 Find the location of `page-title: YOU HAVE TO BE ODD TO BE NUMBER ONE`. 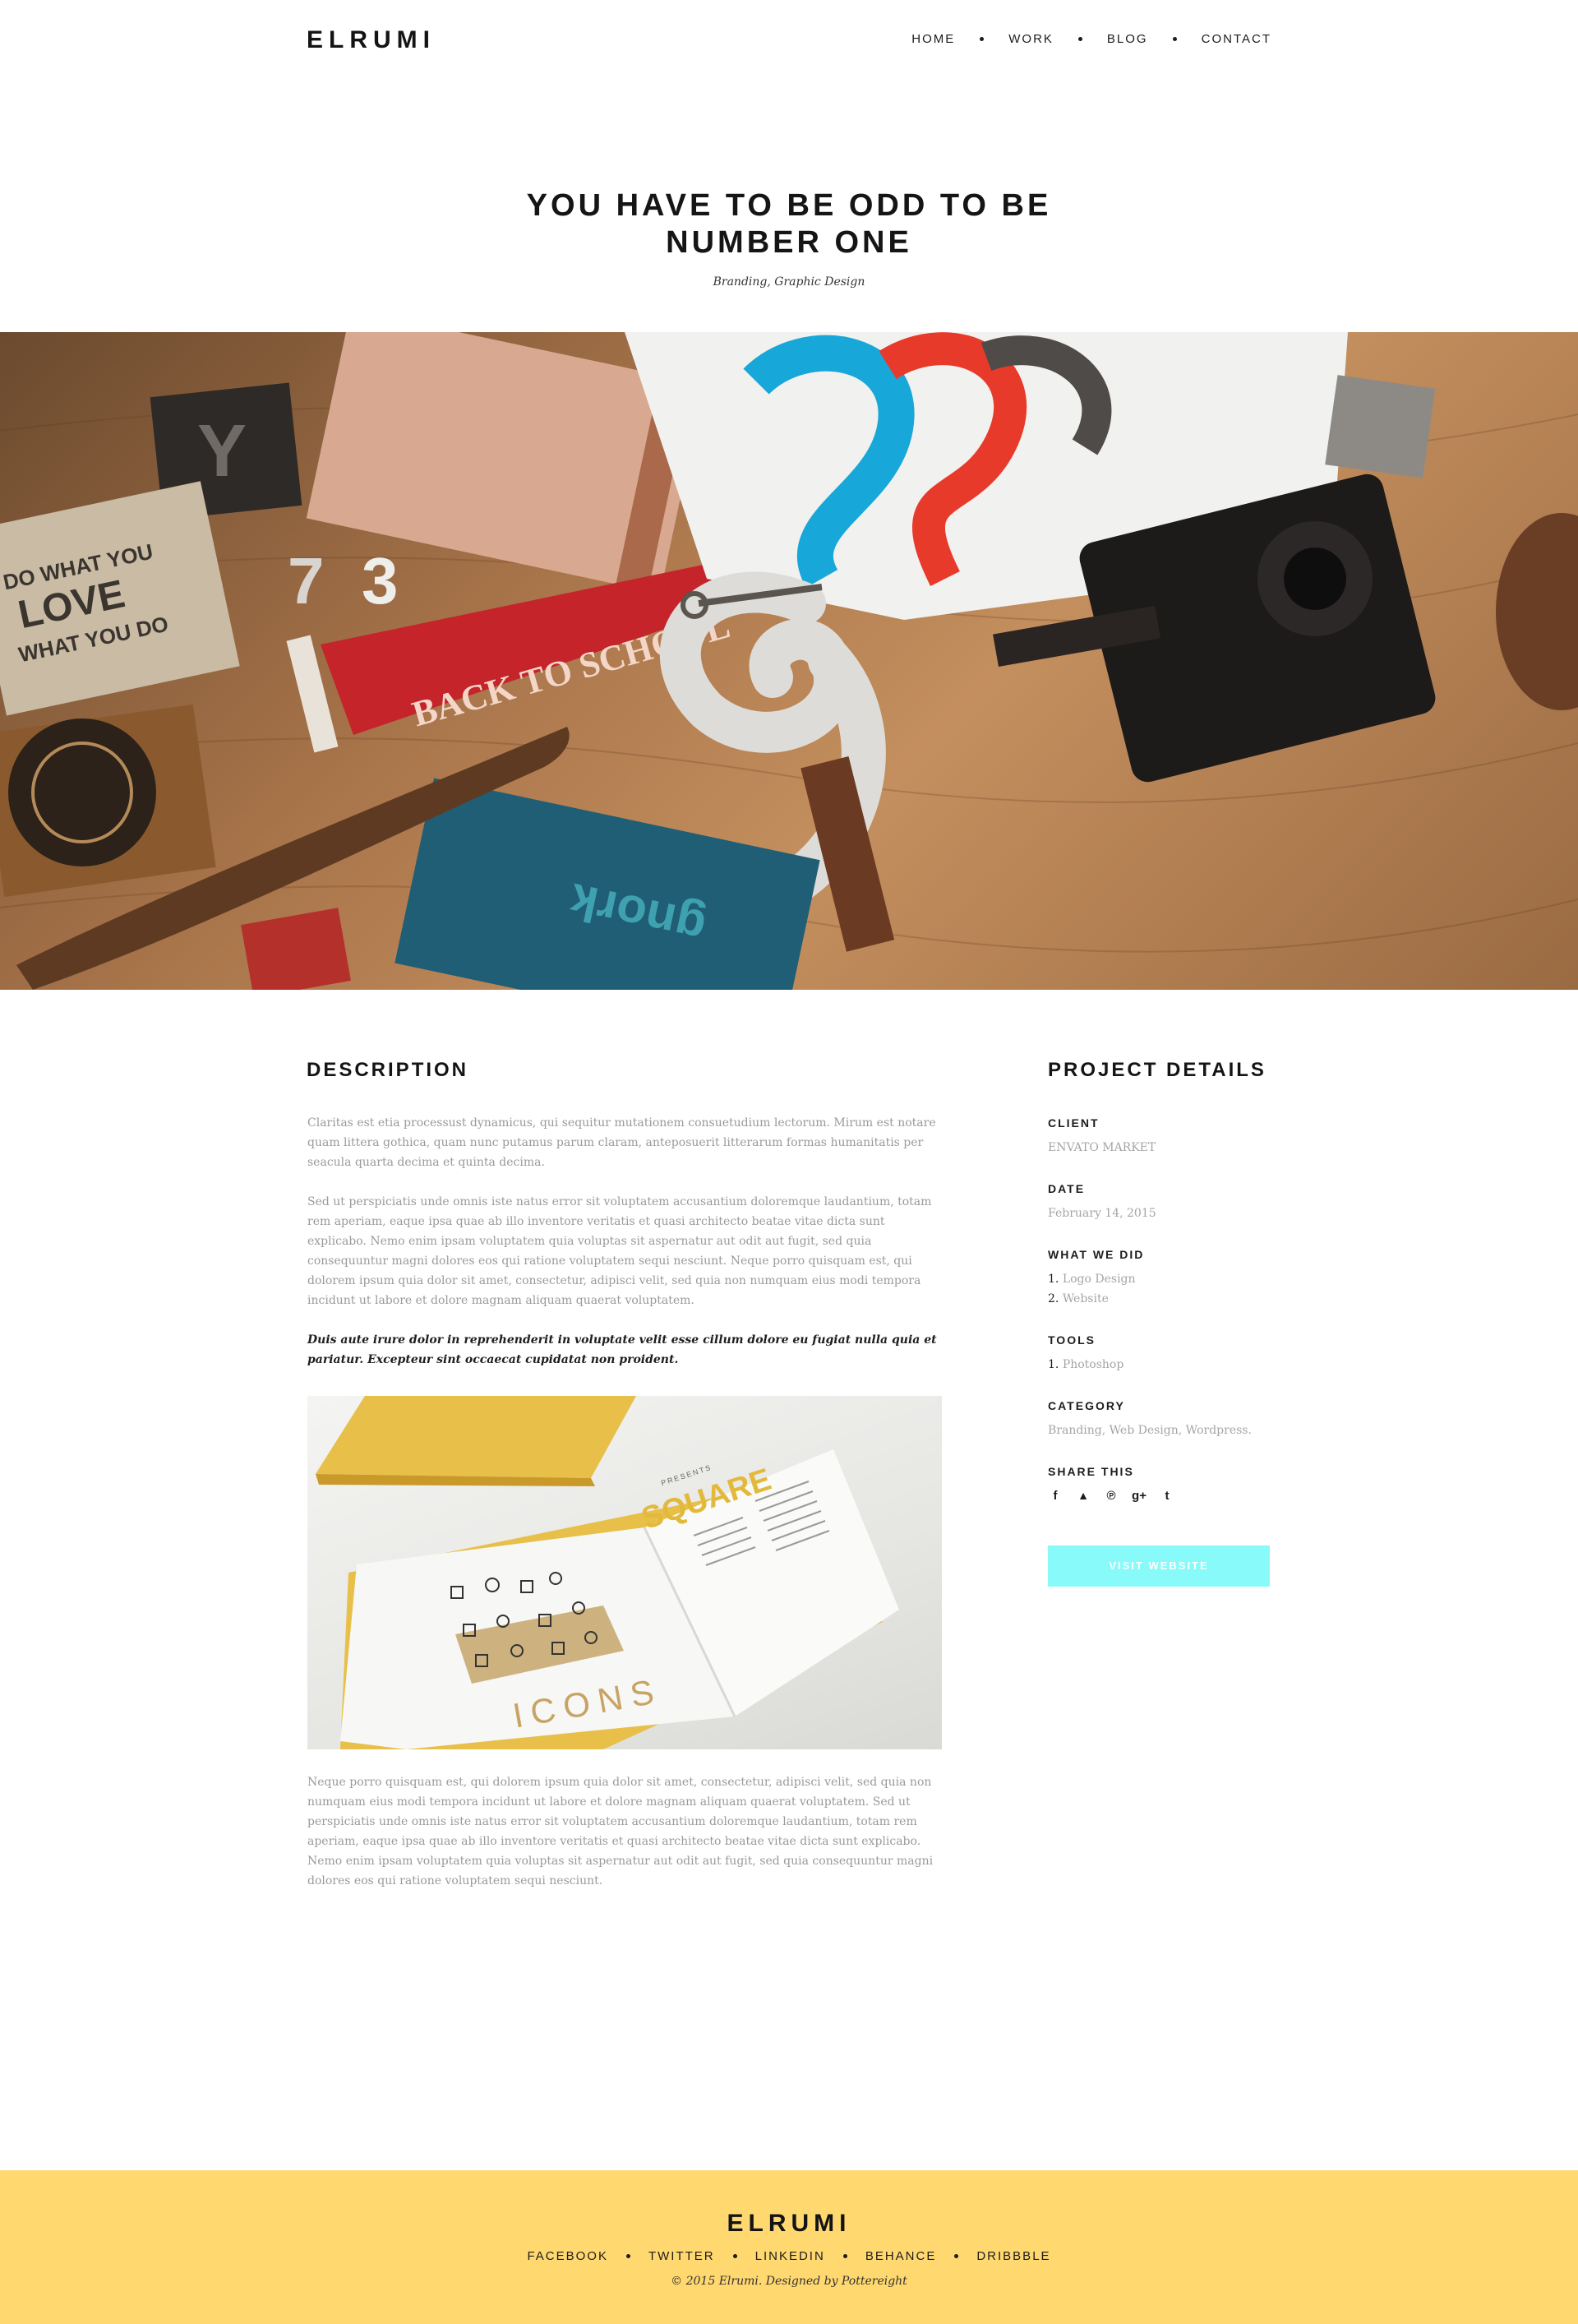

page-title: YOU HAVE TO BE ODD TO BE NUMBER ONE is located at coordinates (789, 224).